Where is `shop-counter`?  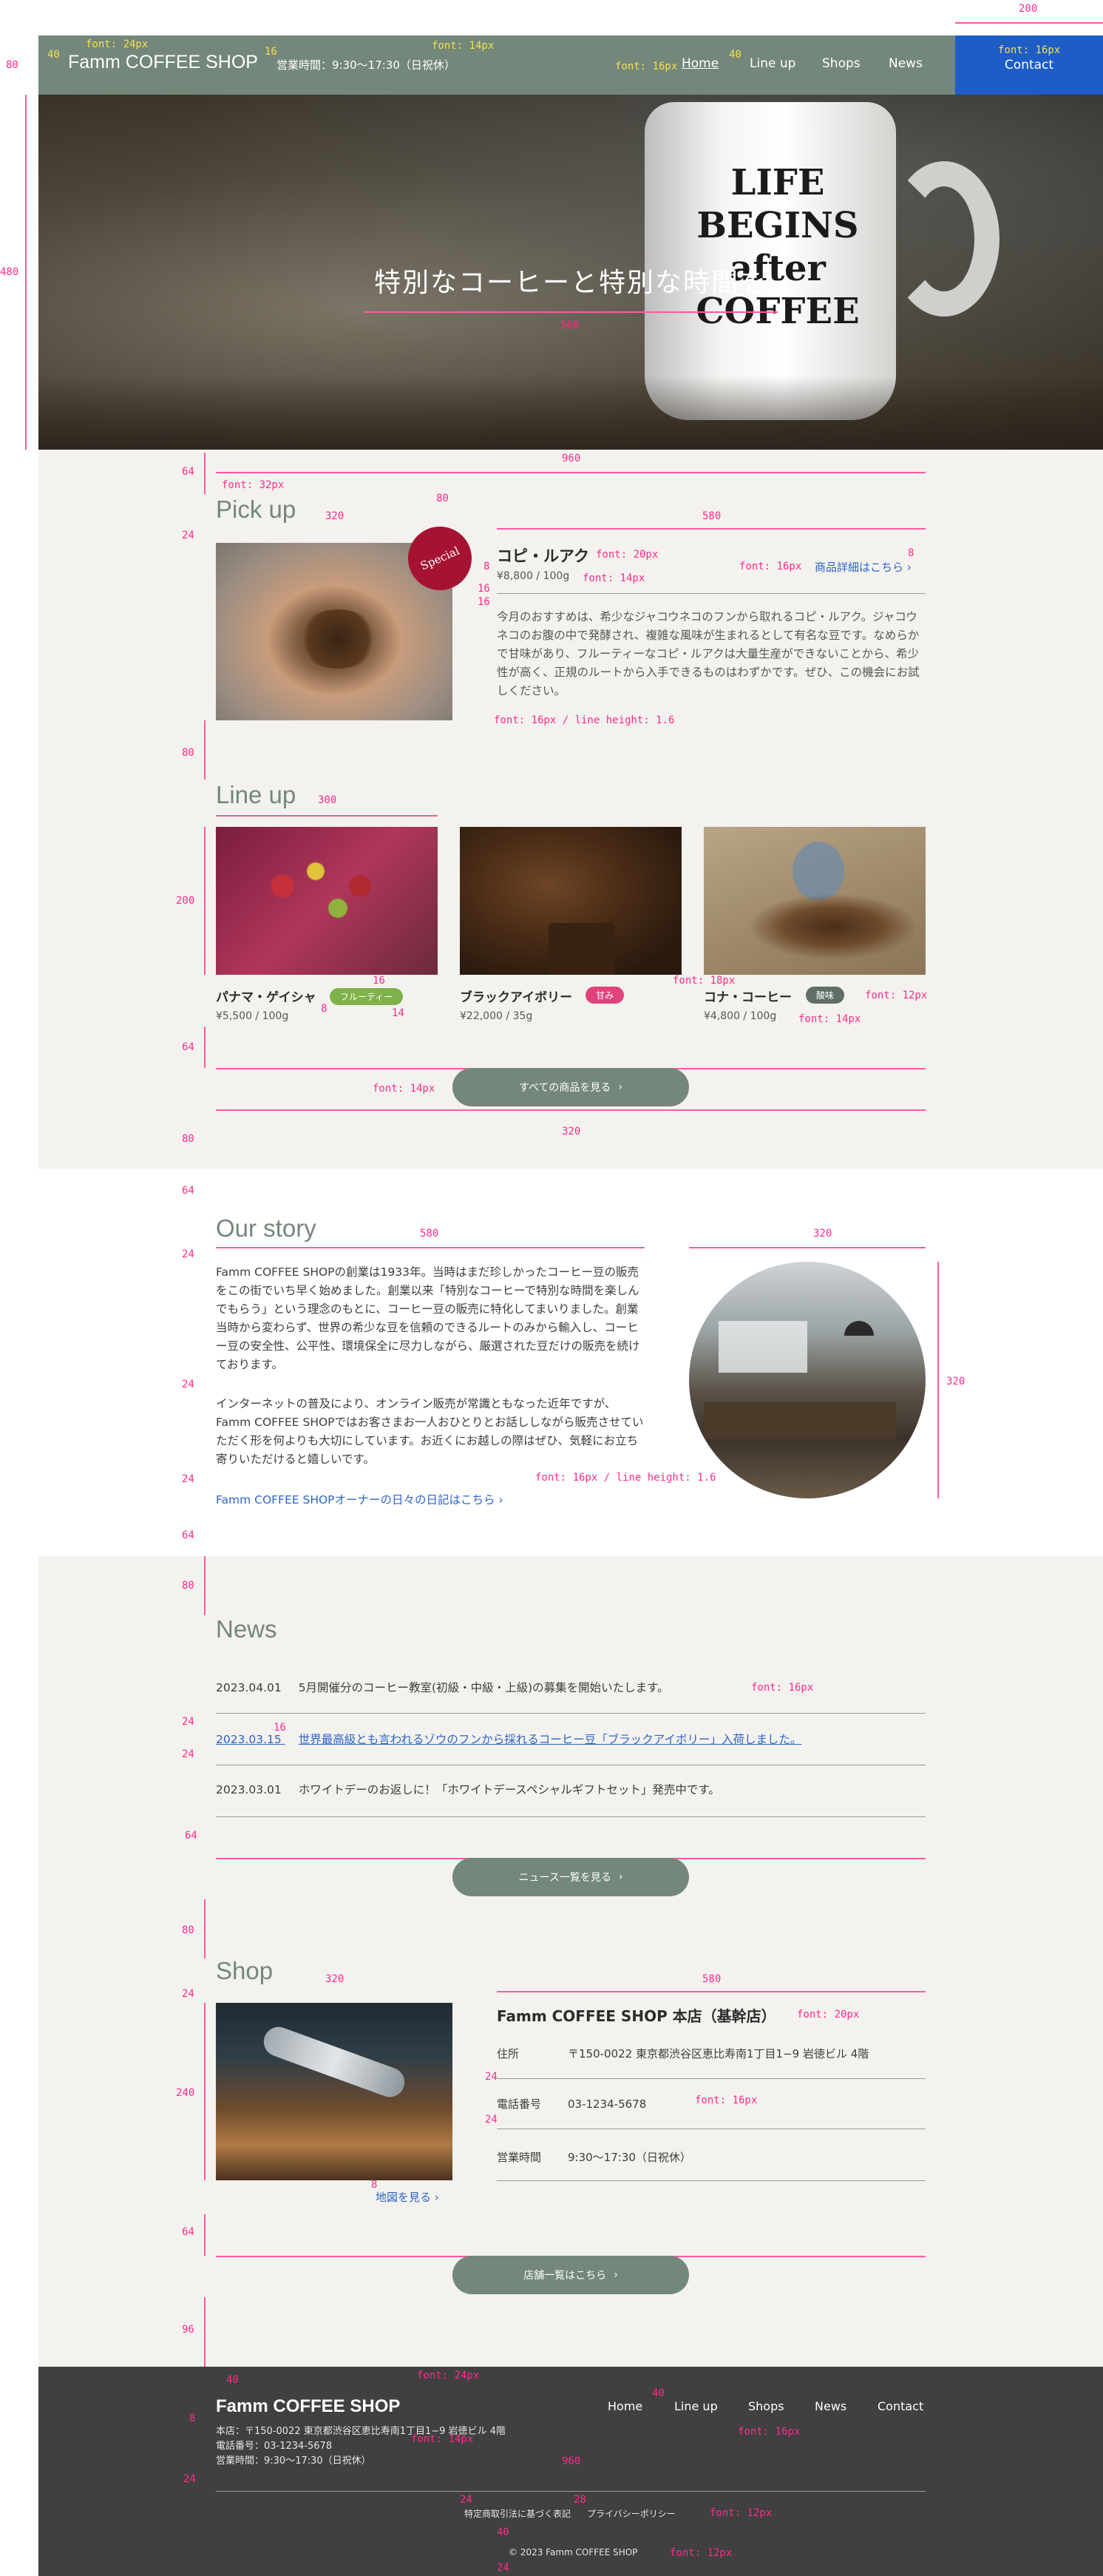
shop-counter is located at coordinates (800, 1420).